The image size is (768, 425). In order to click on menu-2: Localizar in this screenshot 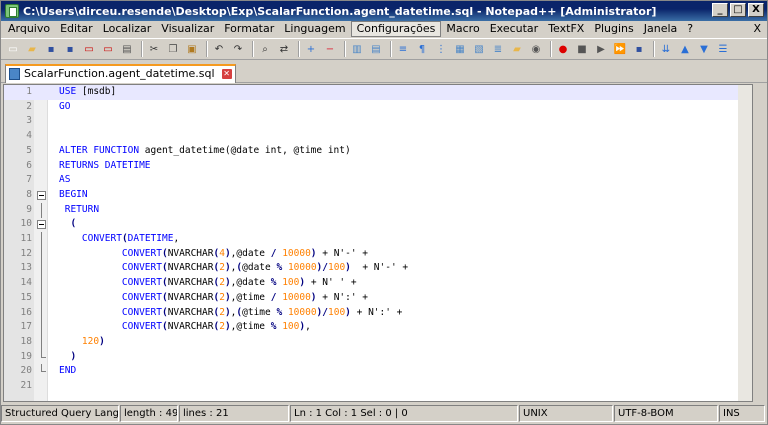, I will do `click(127, 29)`.